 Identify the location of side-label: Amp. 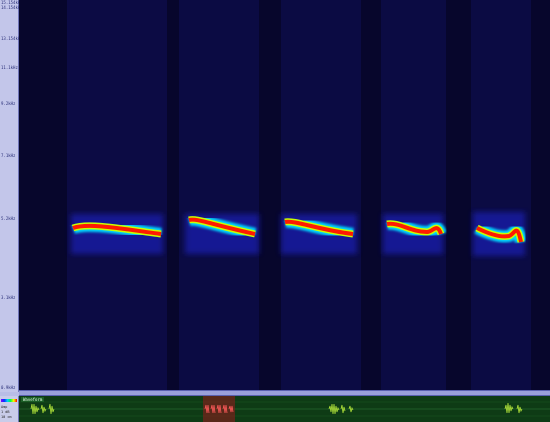
(4, 407).